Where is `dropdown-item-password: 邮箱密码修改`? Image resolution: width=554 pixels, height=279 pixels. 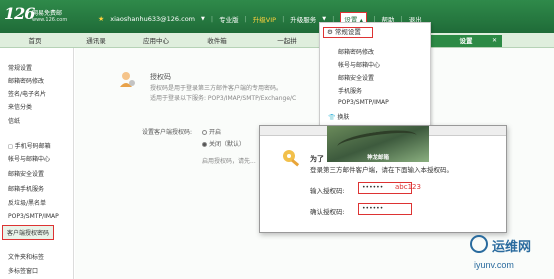
dropdown-item-password: 邮箱密码修改 is located at coordinates (356, 51).